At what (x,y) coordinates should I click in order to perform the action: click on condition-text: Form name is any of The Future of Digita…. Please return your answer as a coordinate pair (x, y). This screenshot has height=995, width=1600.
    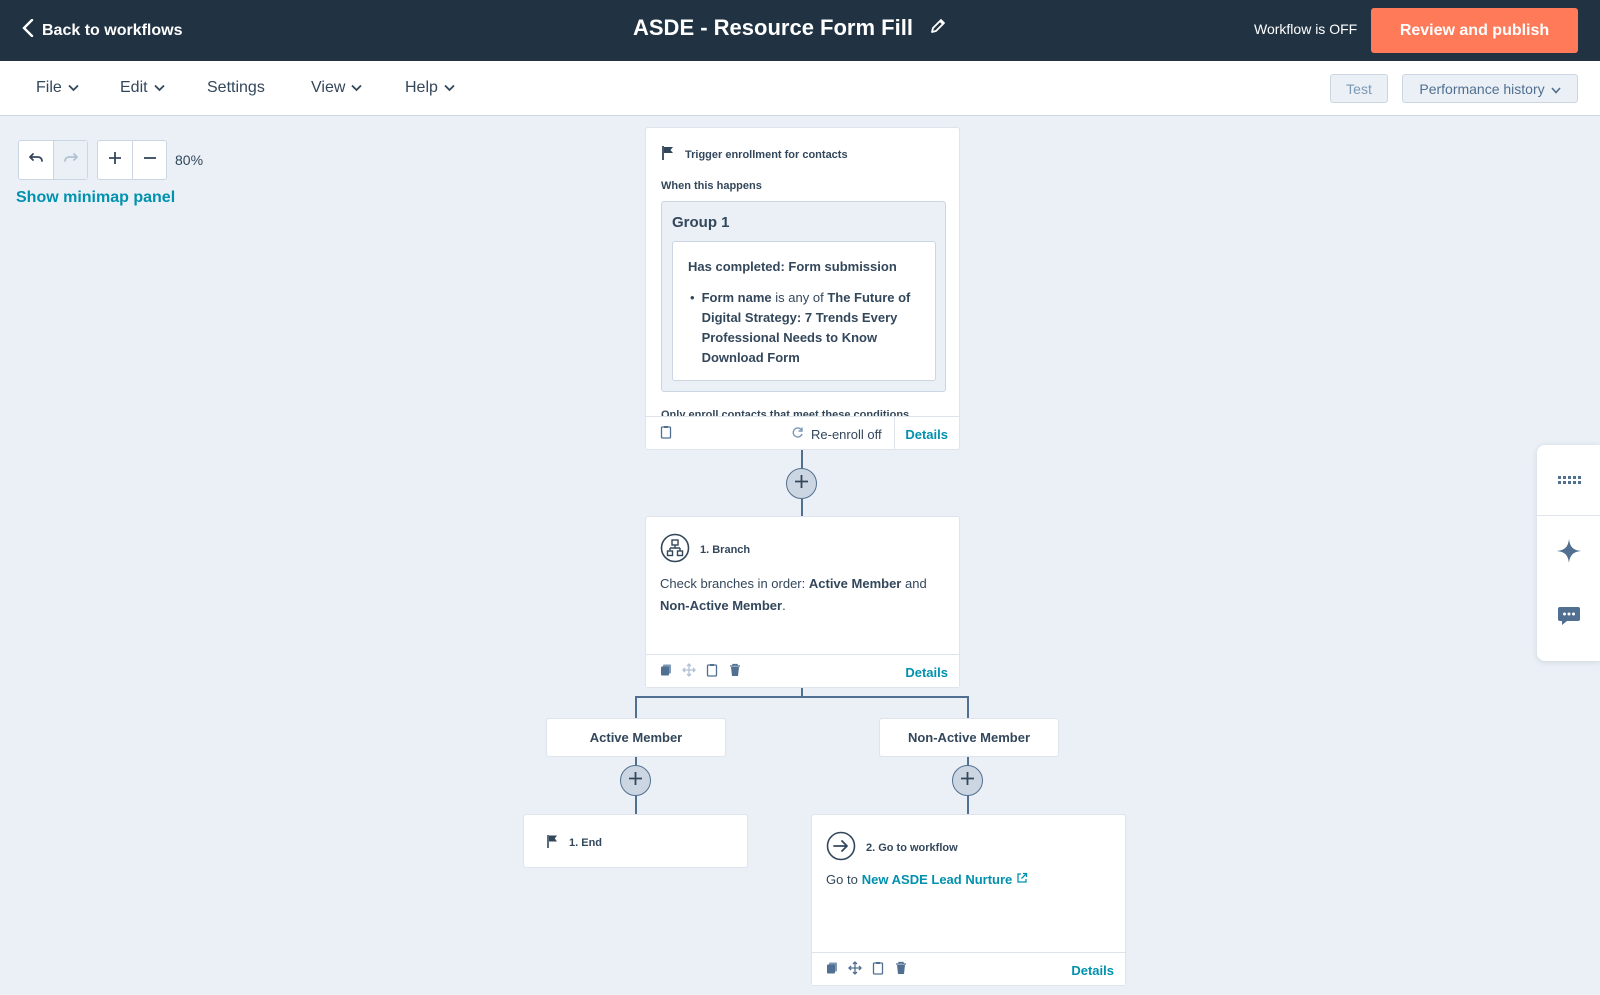
    Looking at the image, I should click on (811, 328).